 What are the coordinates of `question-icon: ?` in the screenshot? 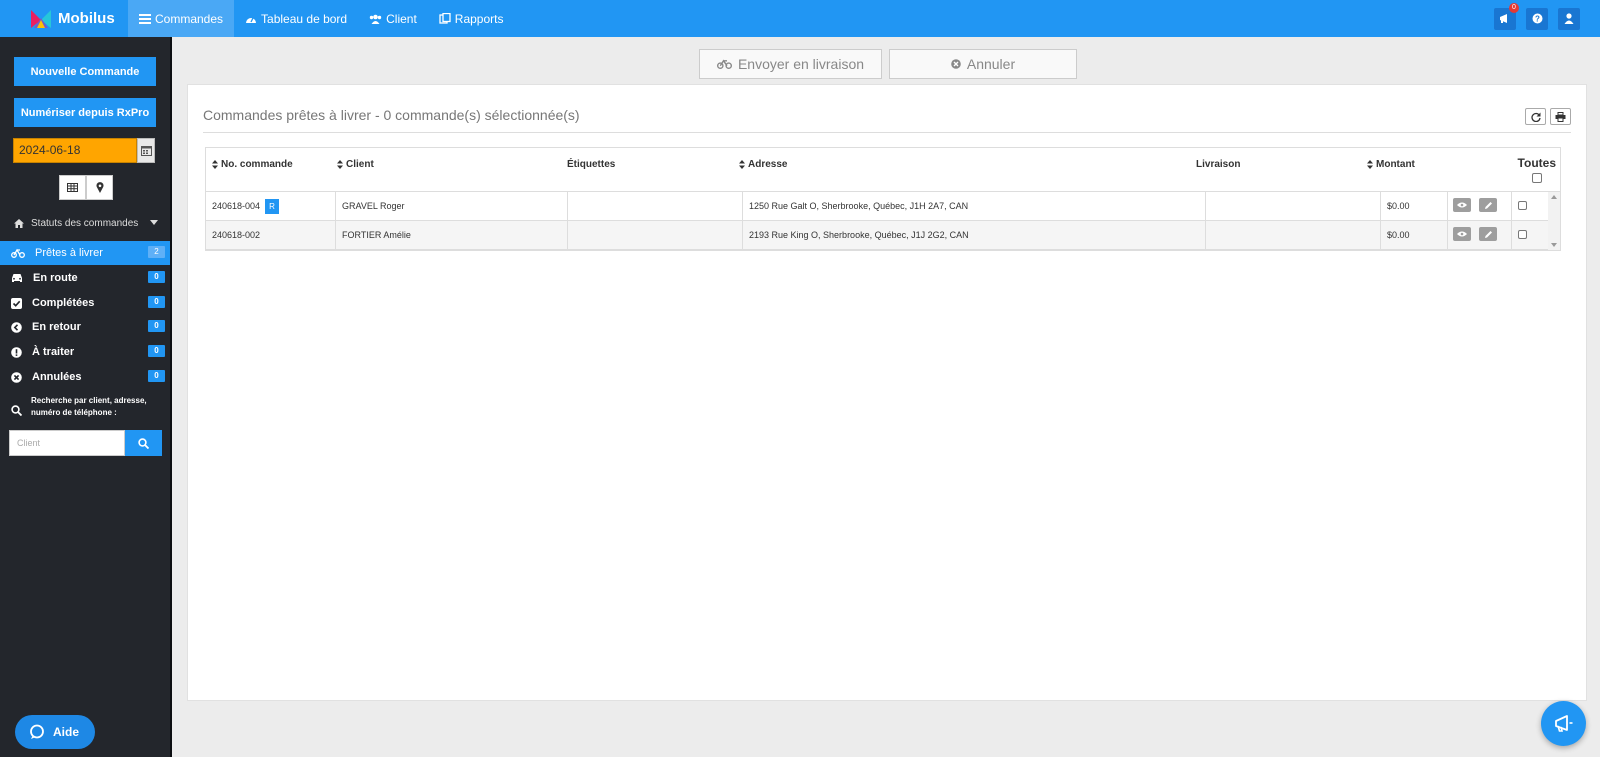 It's located at (1537, 18).